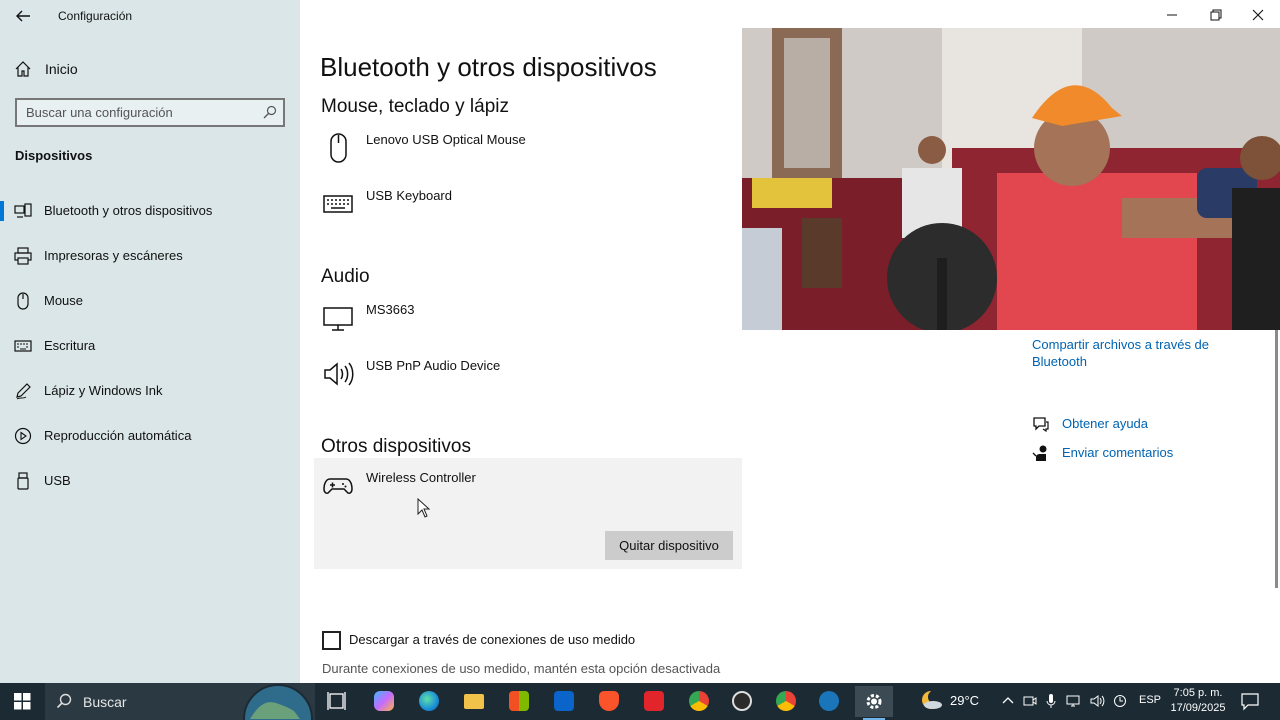  I want to click on sidebar-item-label: USB, so click(57, 480).